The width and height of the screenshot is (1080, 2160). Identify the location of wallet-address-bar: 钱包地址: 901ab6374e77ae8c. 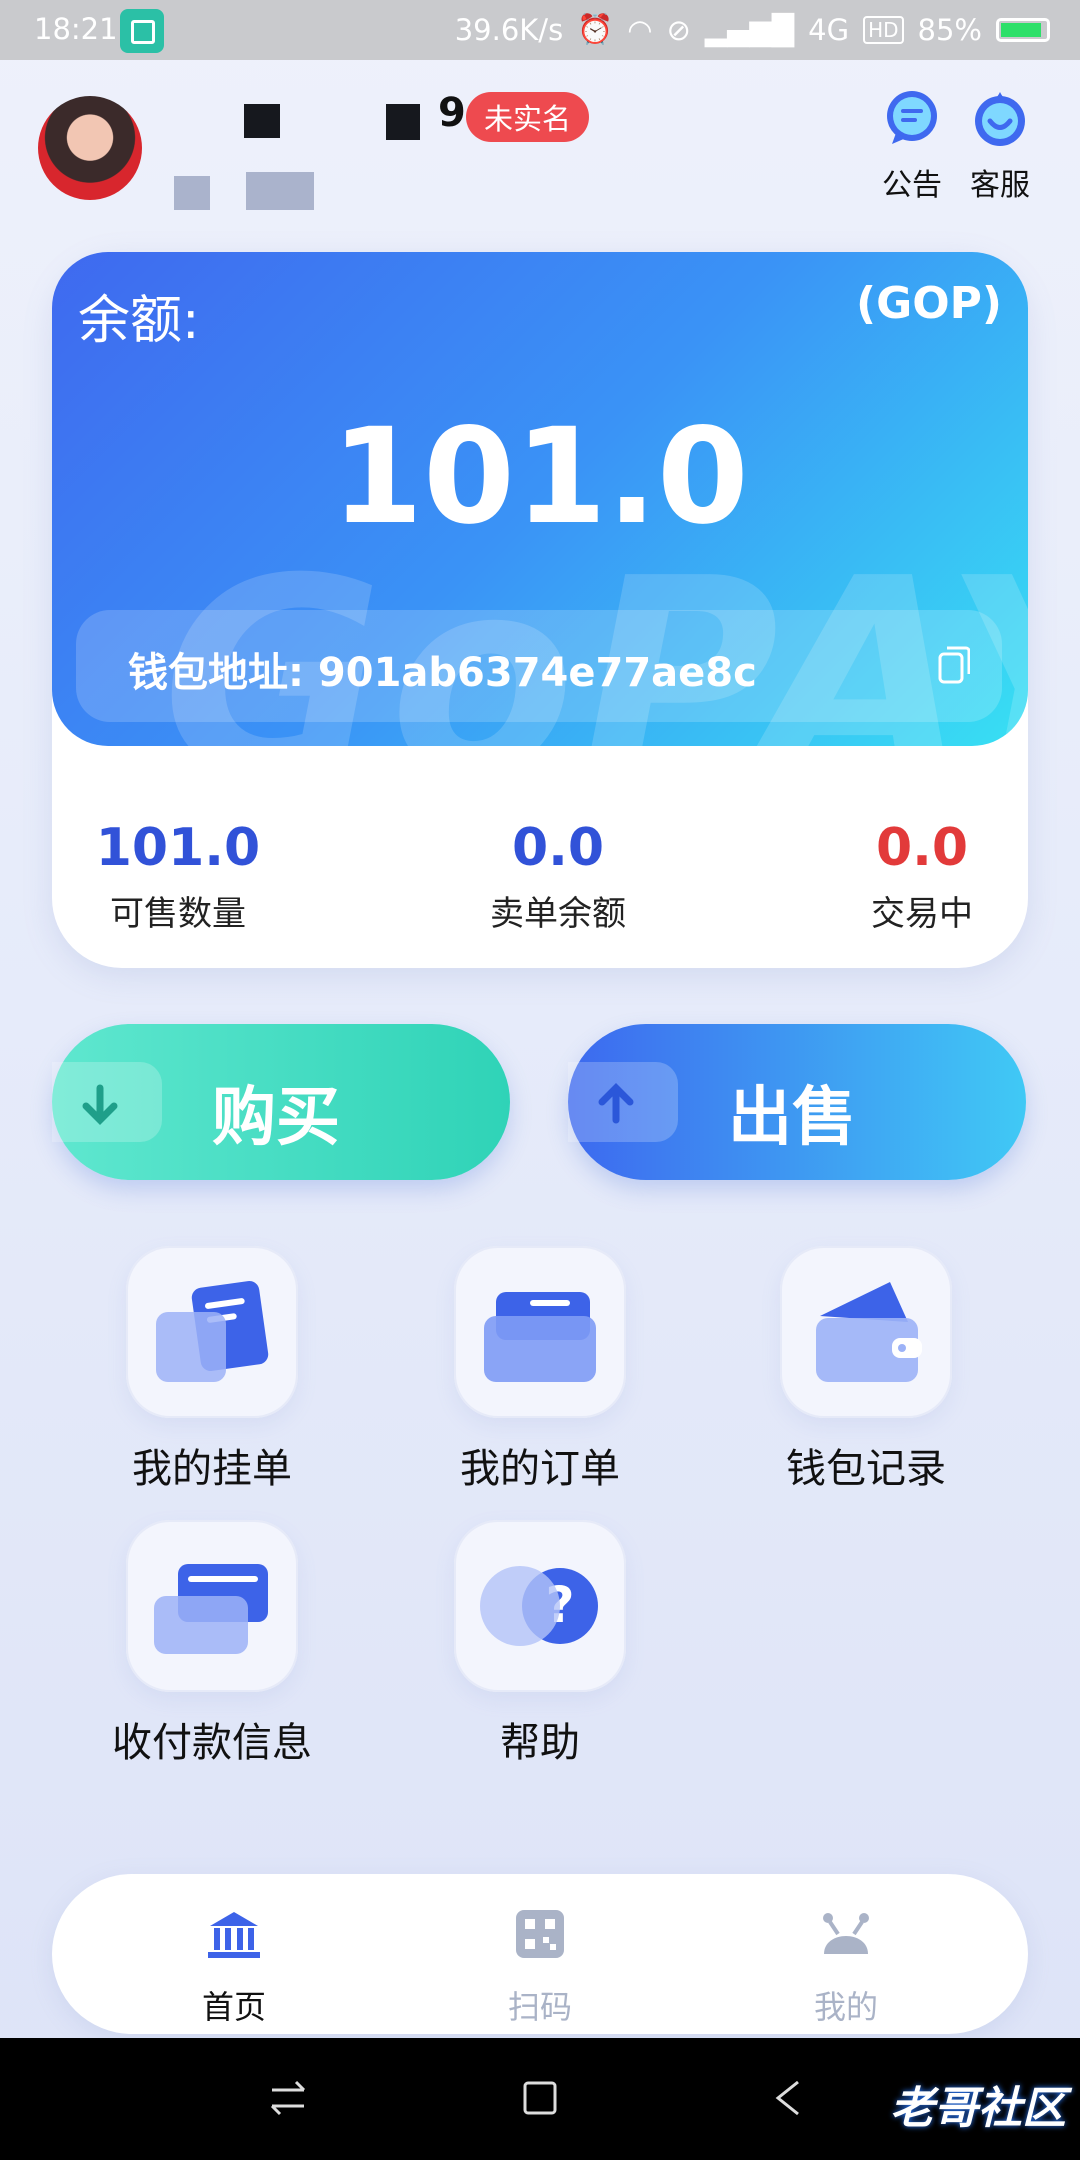
(539, 666).